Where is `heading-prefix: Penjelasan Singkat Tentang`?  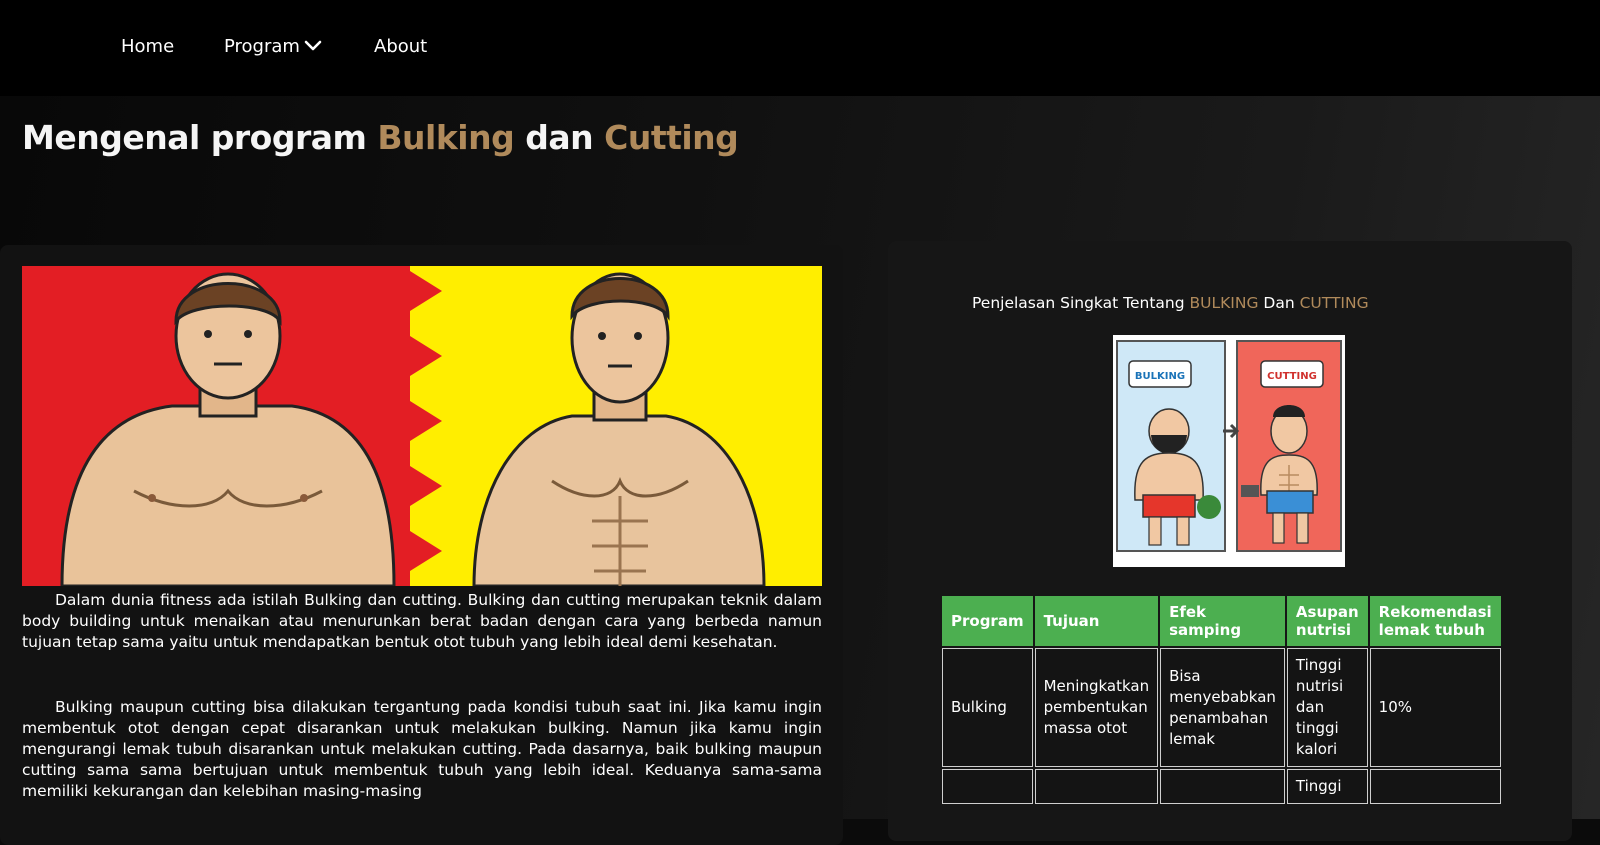
heading-prefix: Penjelasan Singkat Tentang is located at coordinates (1081, 303).